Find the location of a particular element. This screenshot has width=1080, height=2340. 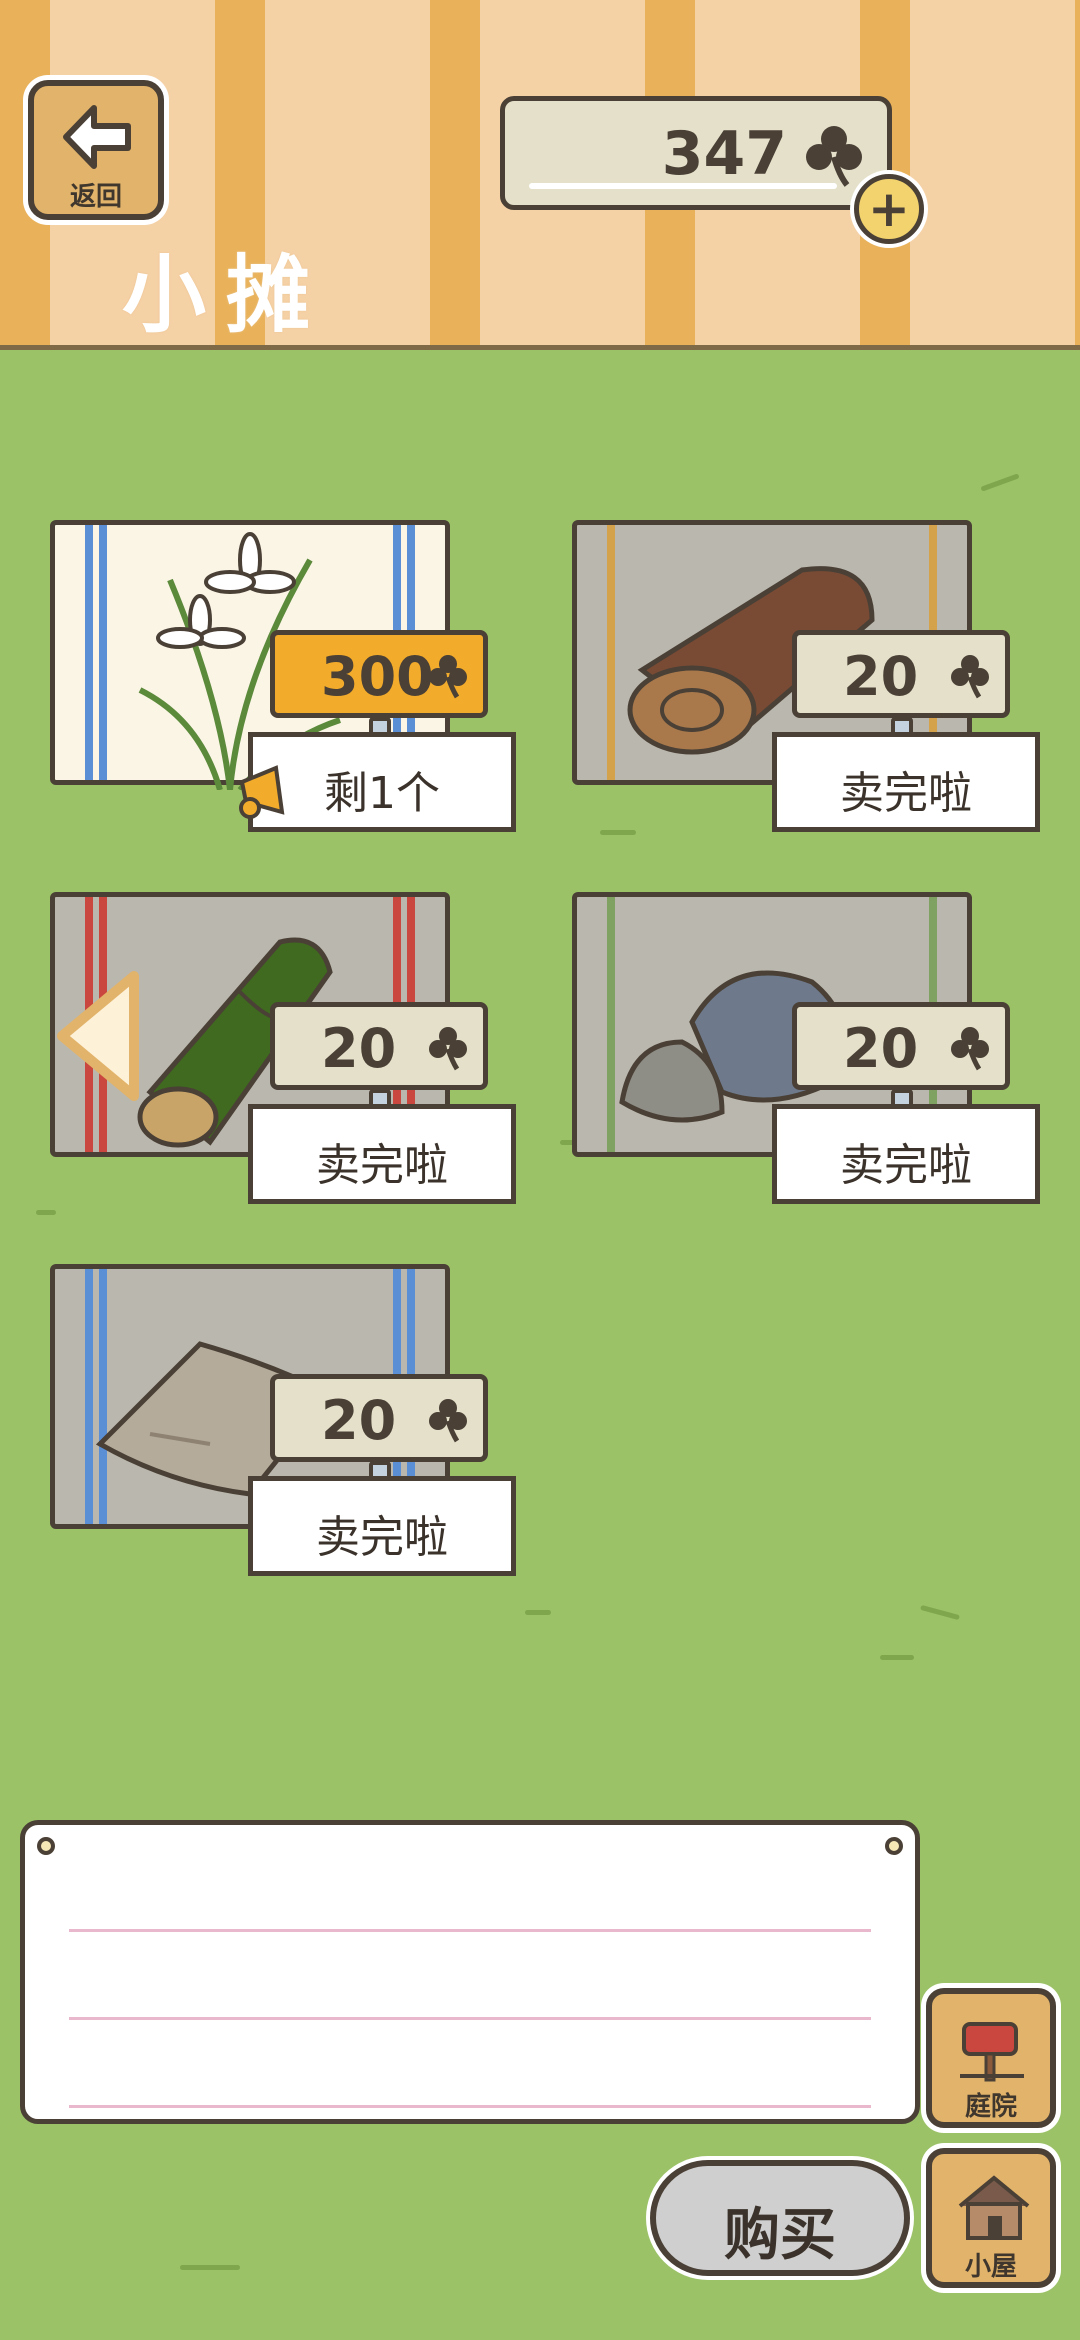

stall-item-stones: 20 卖完啦 is located at coordinates (821, 1057).